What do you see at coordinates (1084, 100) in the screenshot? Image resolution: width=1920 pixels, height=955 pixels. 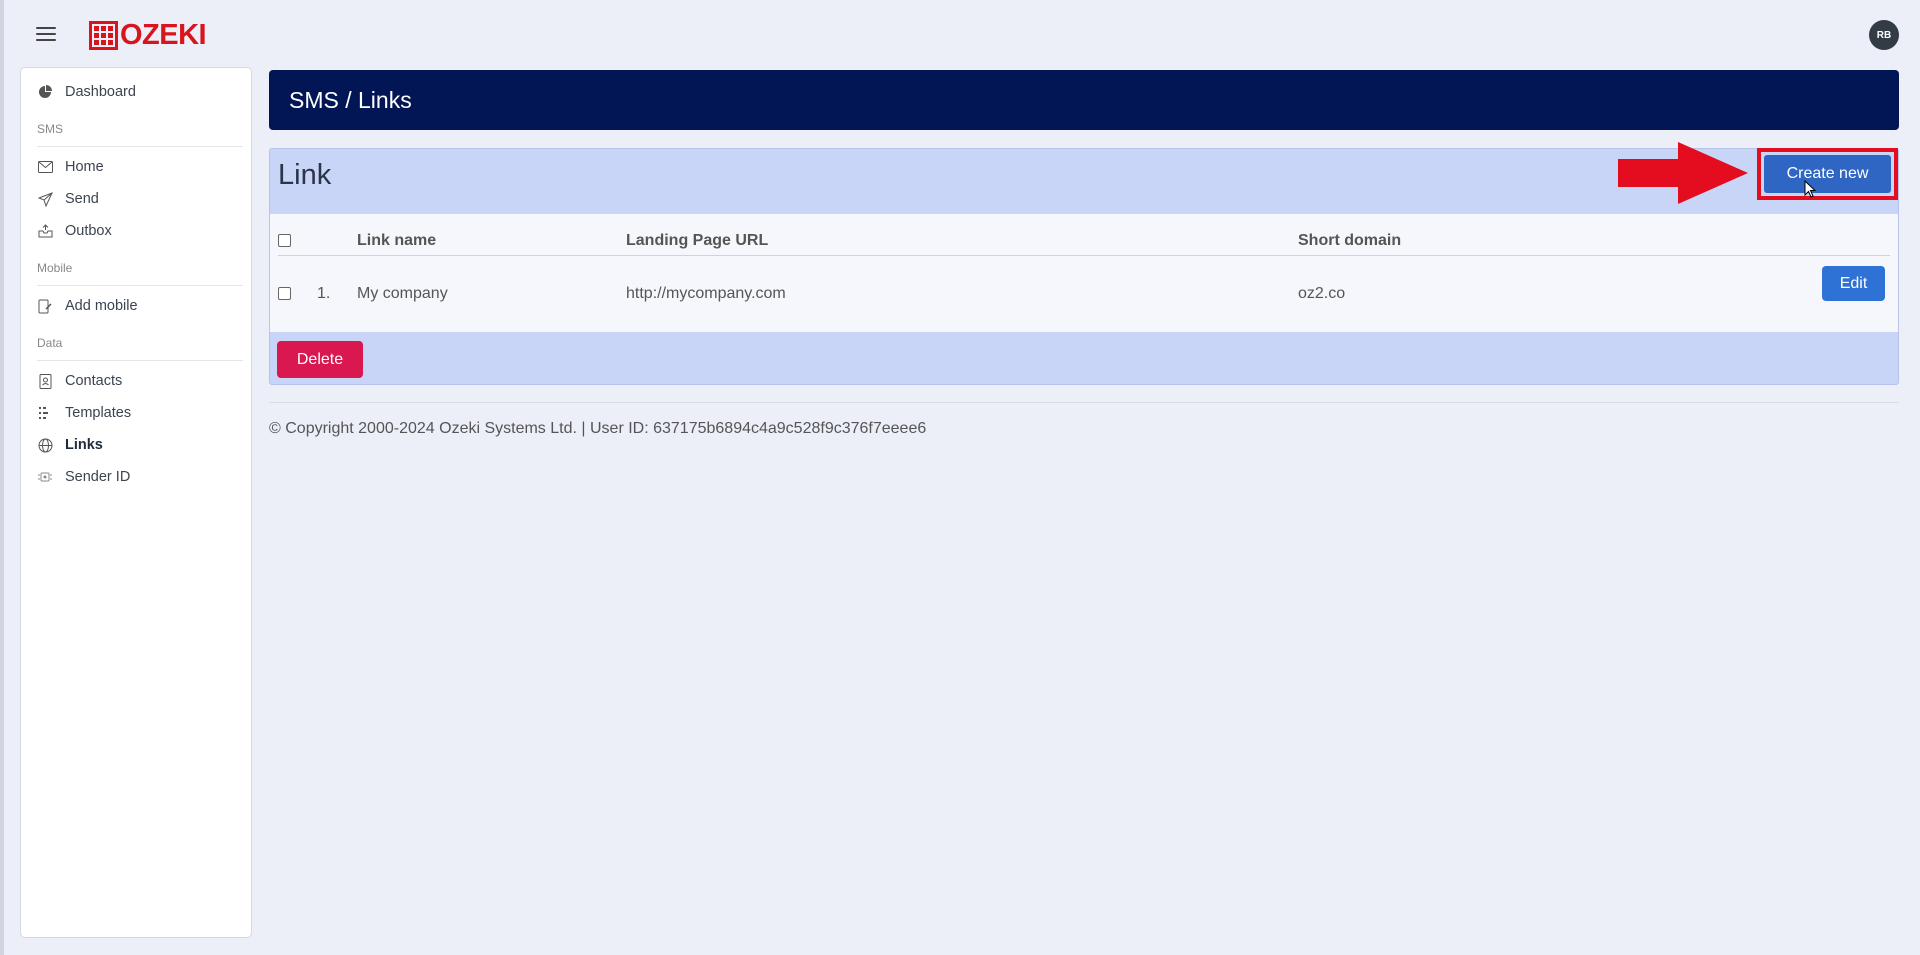 I see `page-title: SMS / Links` at bounding box center [1084, 100].